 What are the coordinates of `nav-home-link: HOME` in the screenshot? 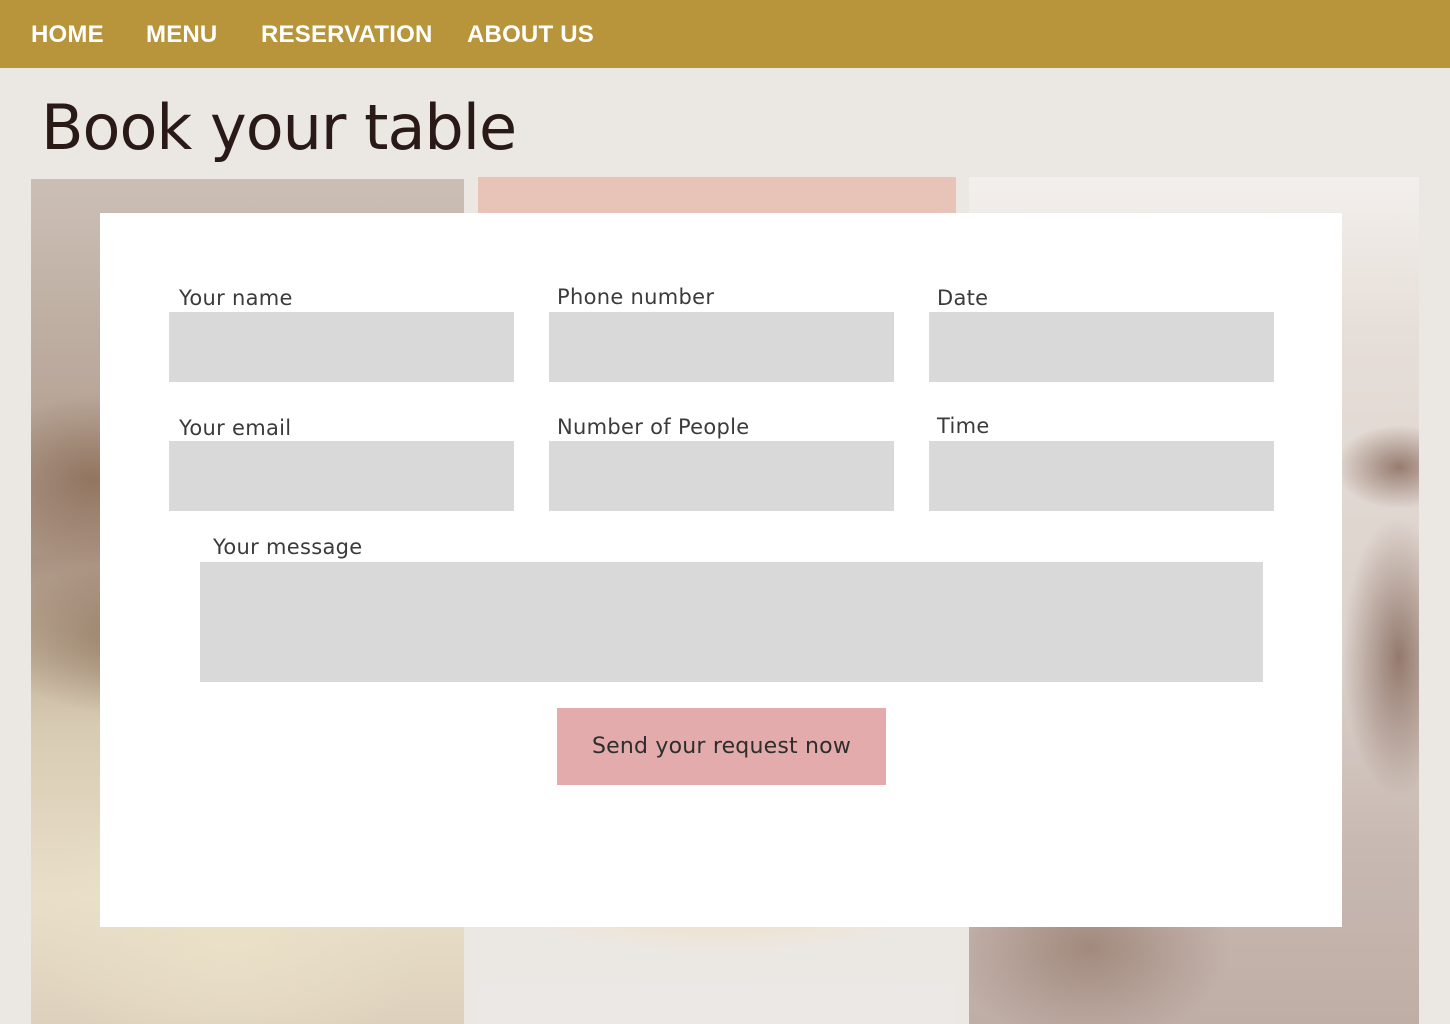 It's located at (67, 35).